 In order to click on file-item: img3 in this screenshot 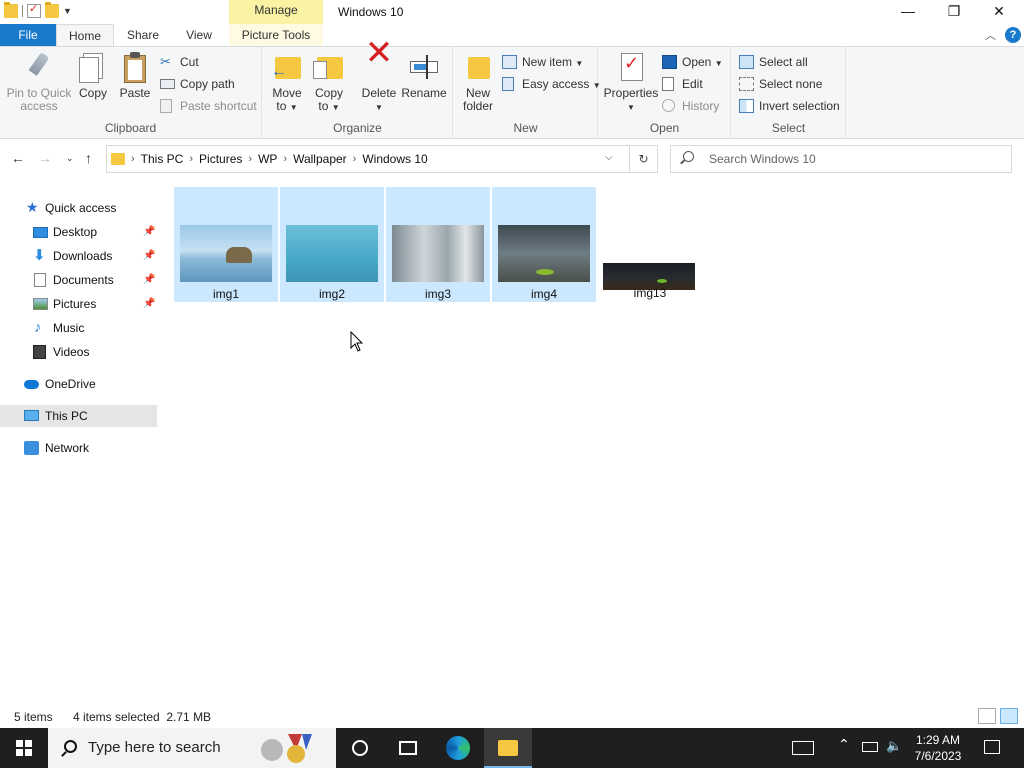, I will do `click(438, 244)`.